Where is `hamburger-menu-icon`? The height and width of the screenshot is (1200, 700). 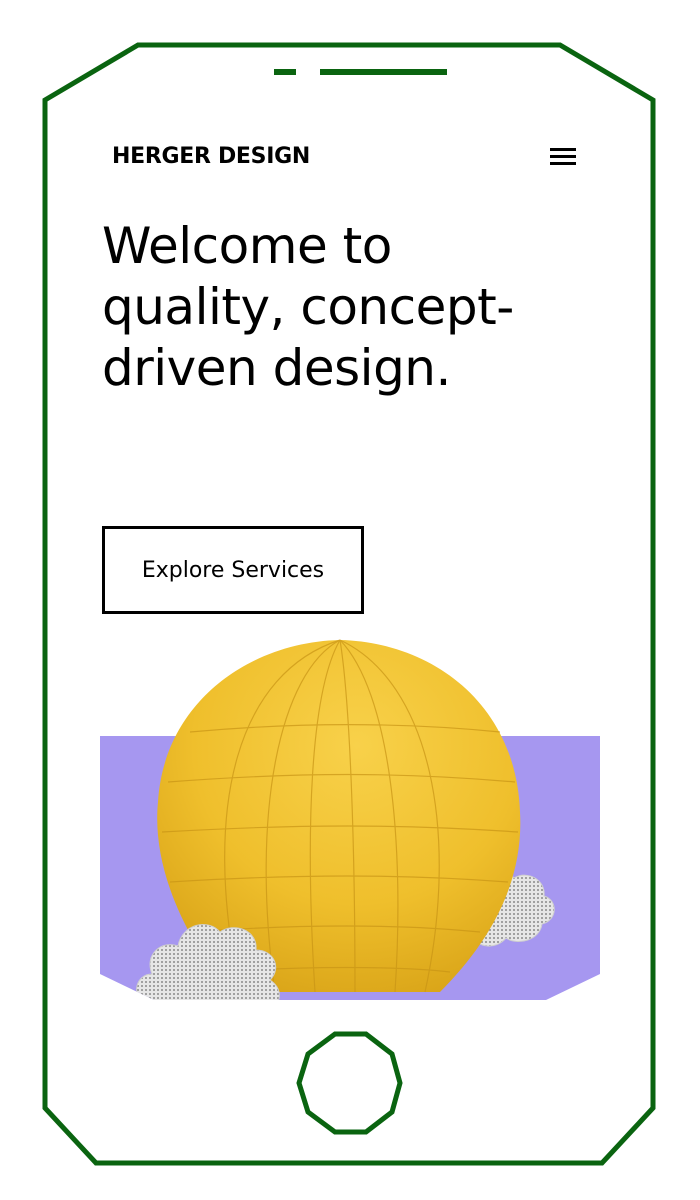 hamburger-menu-icon is located at coordinates (563, 158).